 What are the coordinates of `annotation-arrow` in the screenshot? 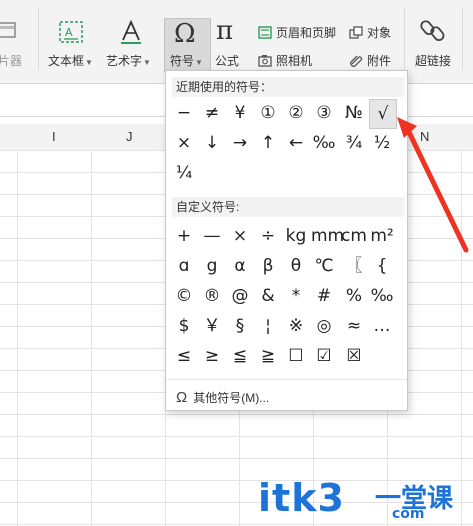 It's located at (433, 185).